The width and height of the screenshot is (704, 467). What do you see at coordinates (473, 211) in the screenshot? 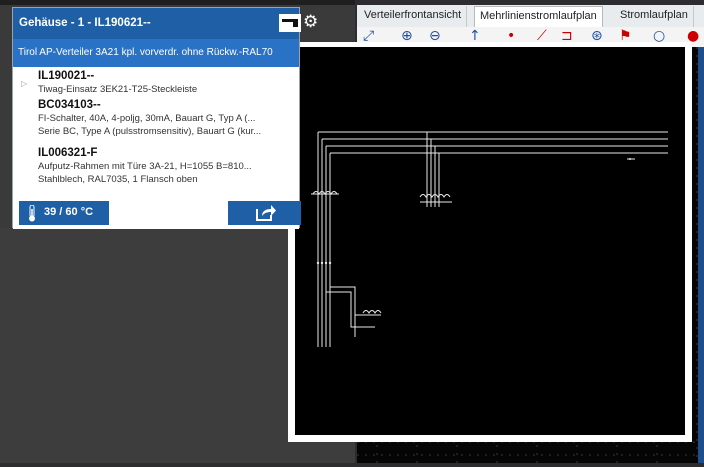
I see `connection-dots` at bounding box center [473, 211].